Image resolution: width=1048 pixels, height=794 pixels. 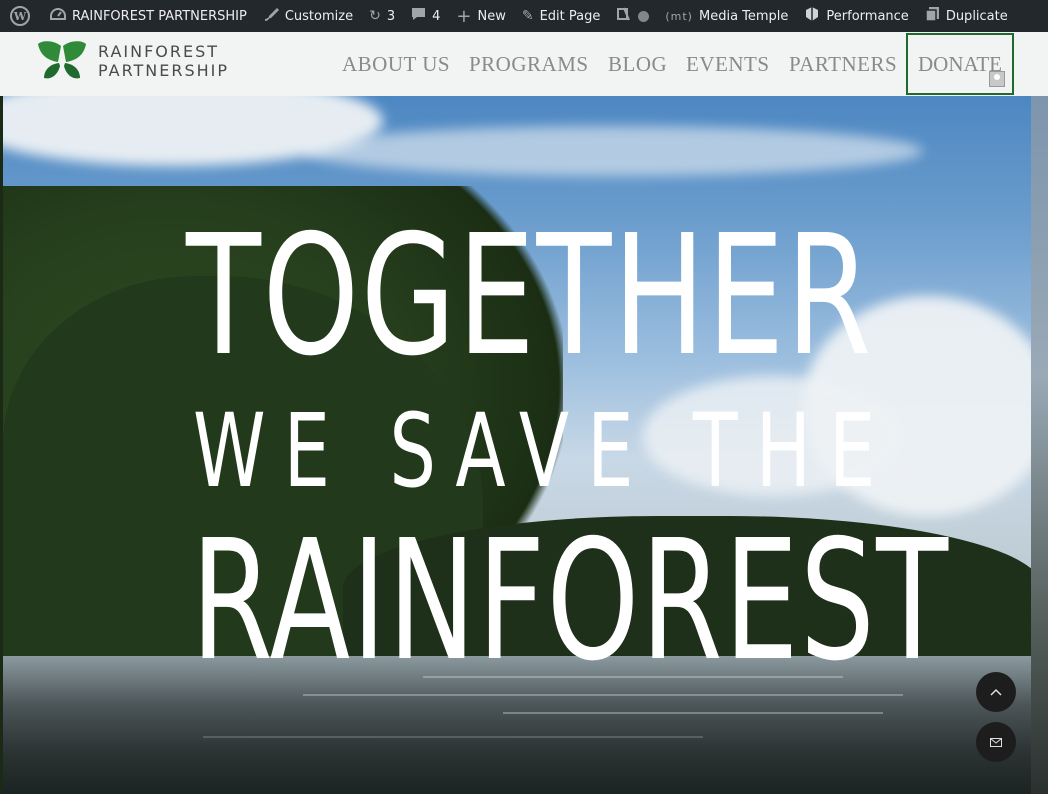 I want to click on edit-page-link: ✎ Edit Page, so click(x=561, y=16).